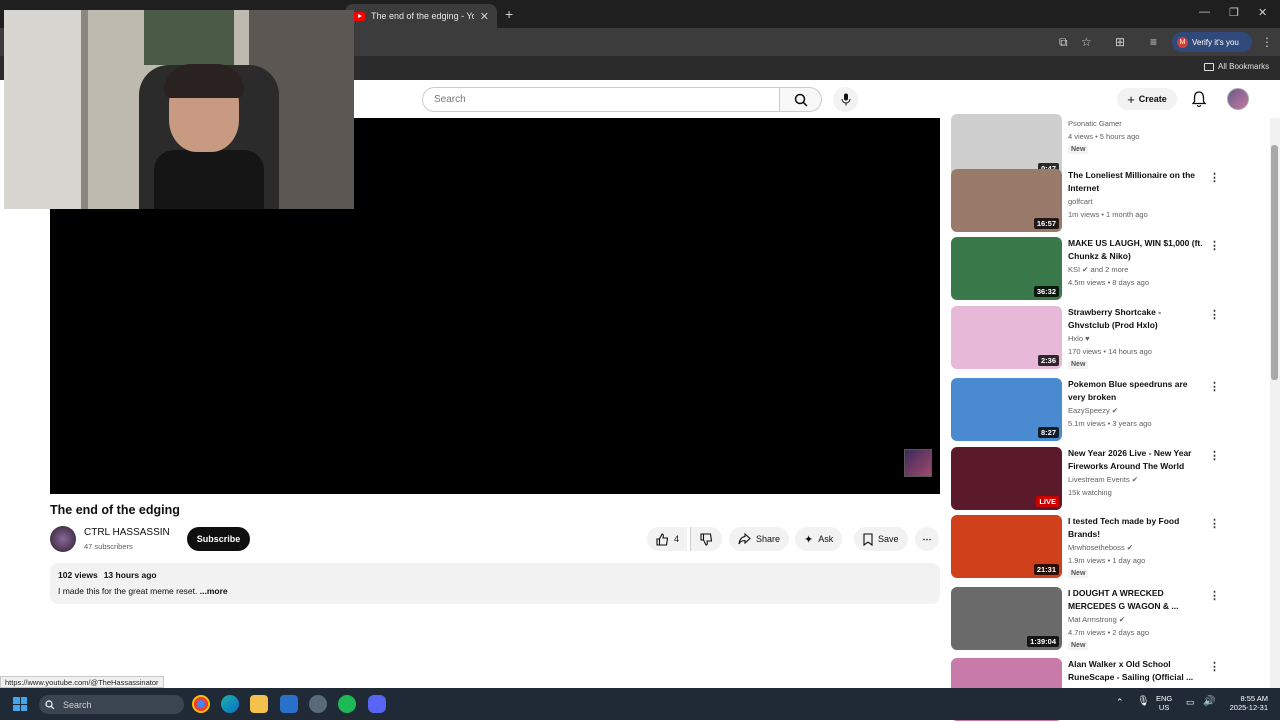 The height and width of the screenshot is (722, 1280). Describe the element at coordinates (1153, 42) in the screenshot. I see `media-control-icon: ≡` at that location.